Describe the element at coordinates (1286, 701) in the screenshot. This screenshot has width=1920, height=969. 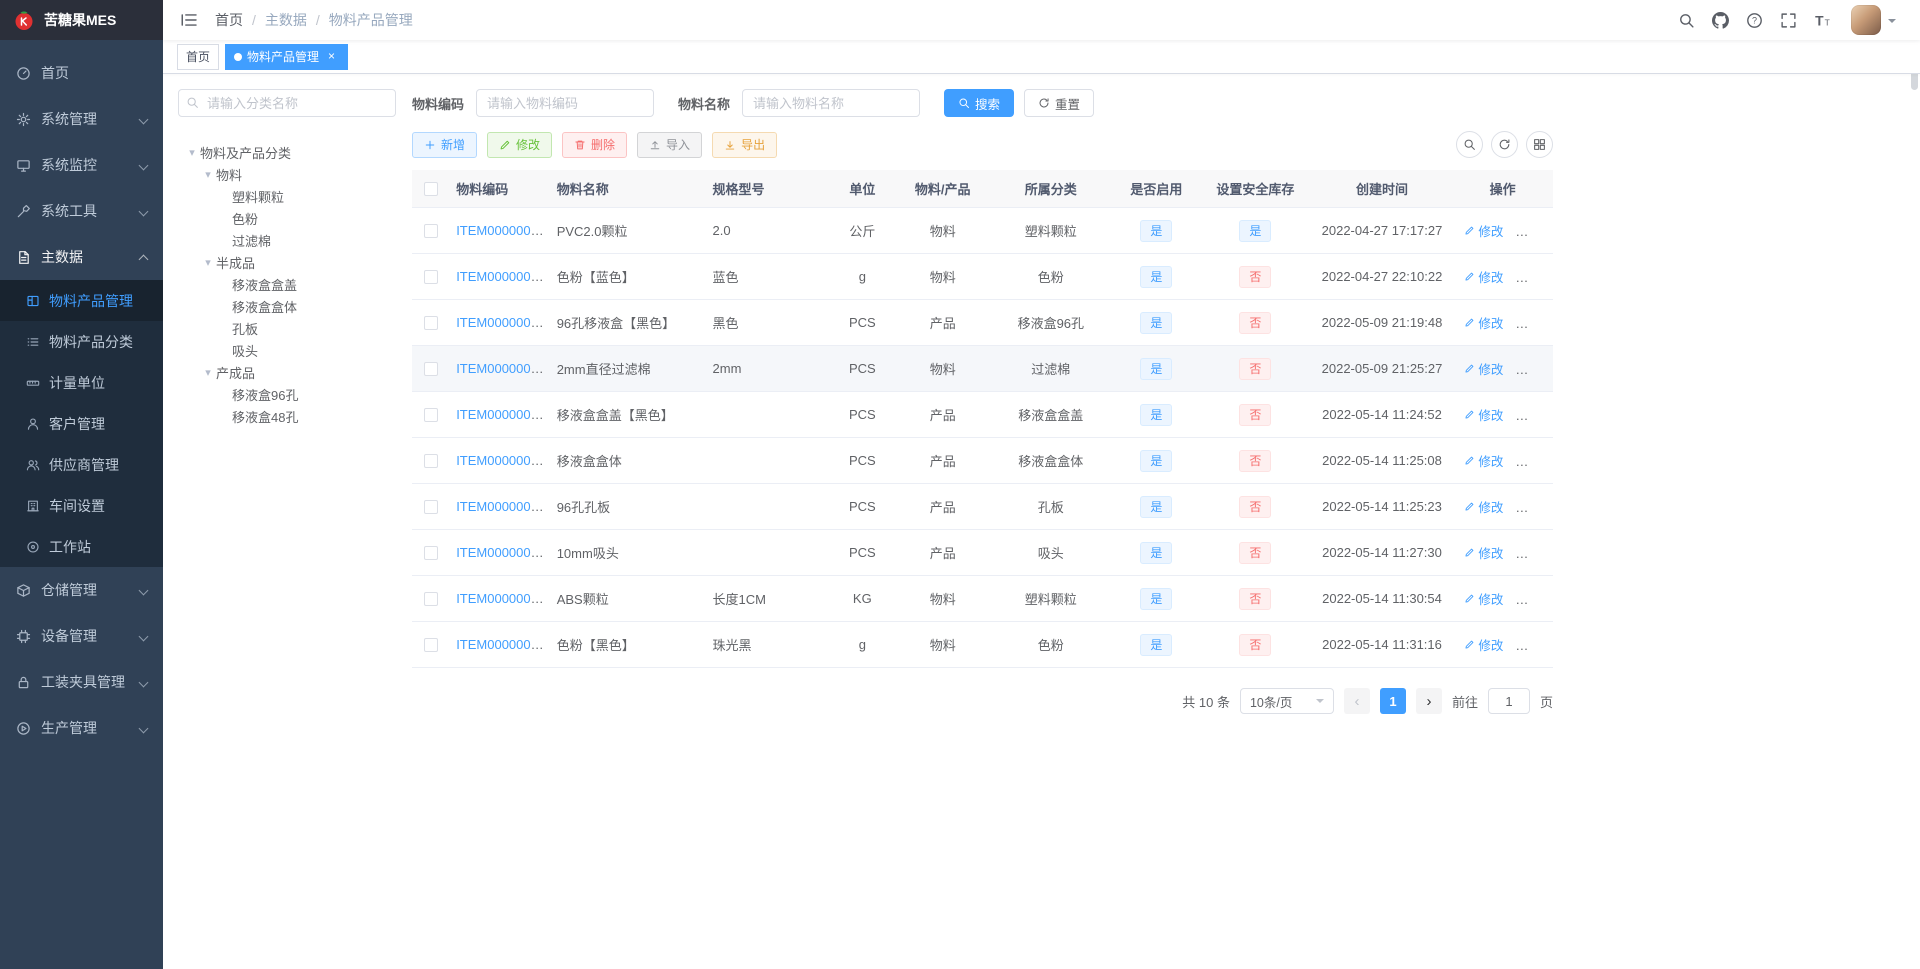
I see `page-size-select: 10条/页` at that location.